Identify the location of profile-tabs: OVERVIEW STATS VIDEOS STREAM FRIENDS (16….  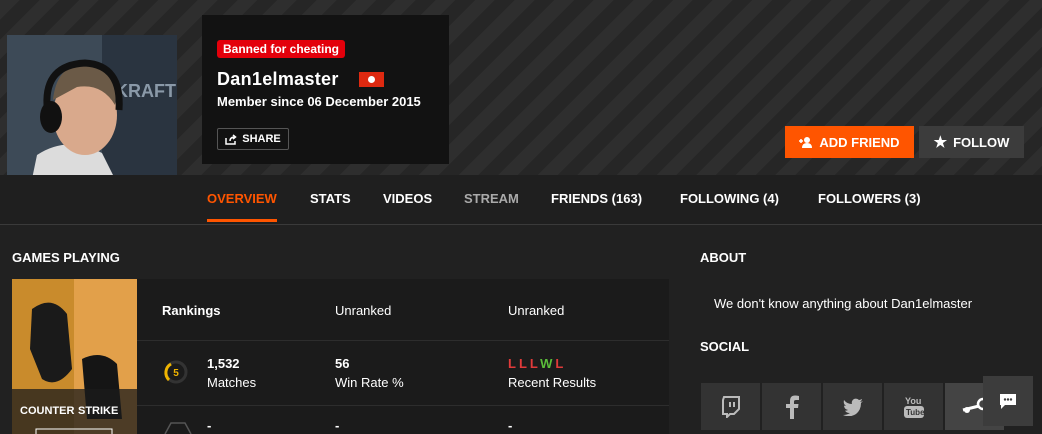
(521, 200).